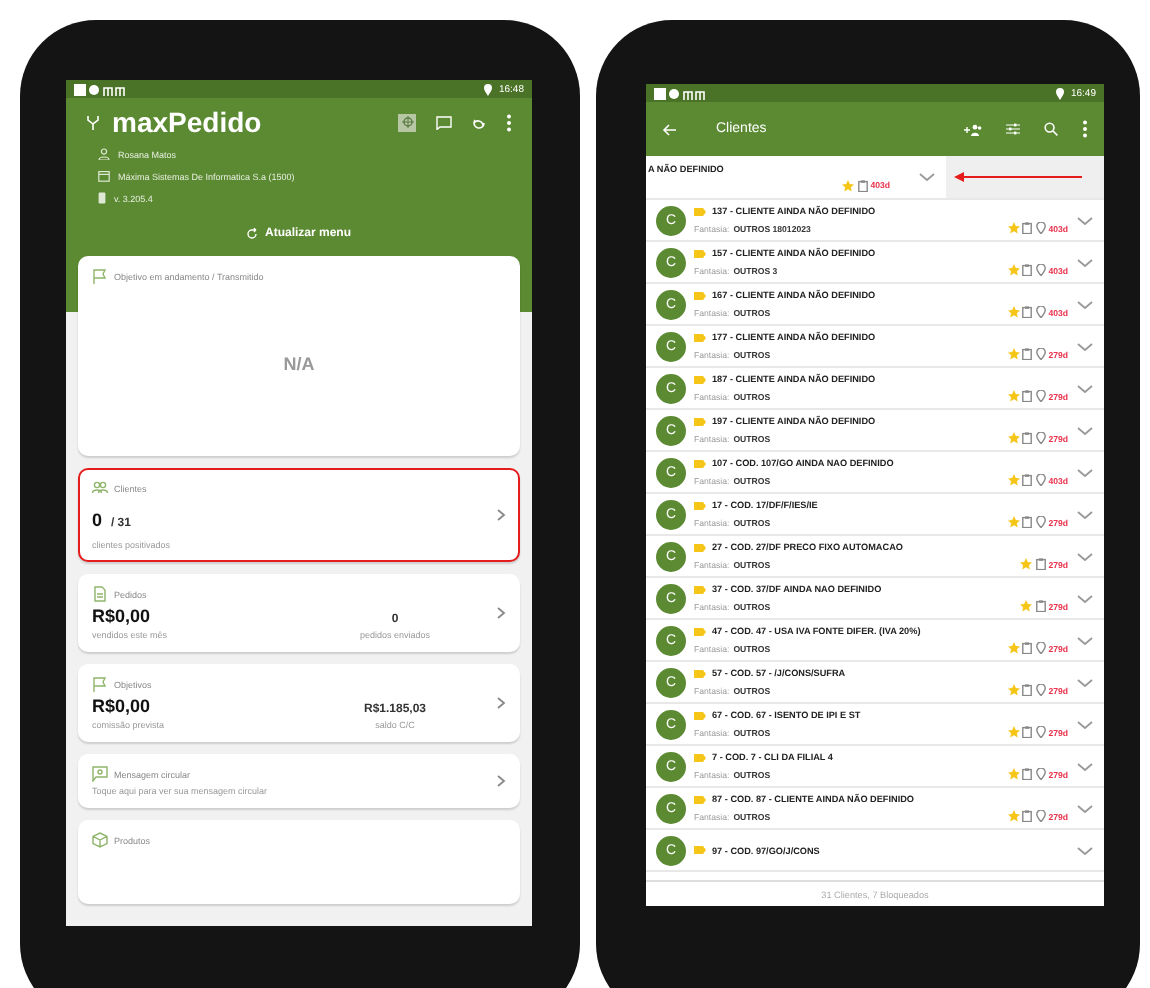  What do you see at coordinates (299, 364) in the screenshot?
I see `objective-value: N/A` at bounding box center [299, 364].